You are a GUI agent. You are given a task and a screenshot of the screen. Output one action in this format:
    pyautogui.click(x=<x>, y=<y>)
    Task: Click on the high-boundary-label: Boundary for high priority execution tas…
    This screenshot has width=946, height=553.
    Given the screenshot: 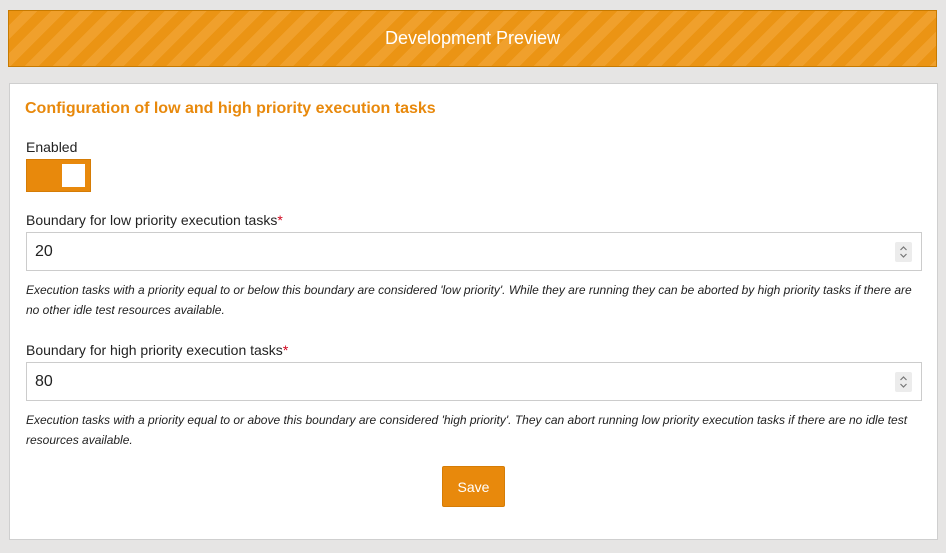 What is the action you would take?
    pyautogui.click(x=157, y=350)
    